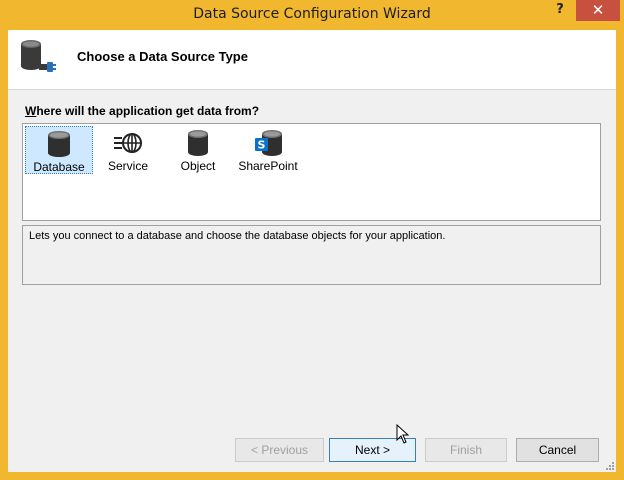  Describe the element at coordinates (38, 56) in the screenshot. I see `database-connect-icon` at that location.